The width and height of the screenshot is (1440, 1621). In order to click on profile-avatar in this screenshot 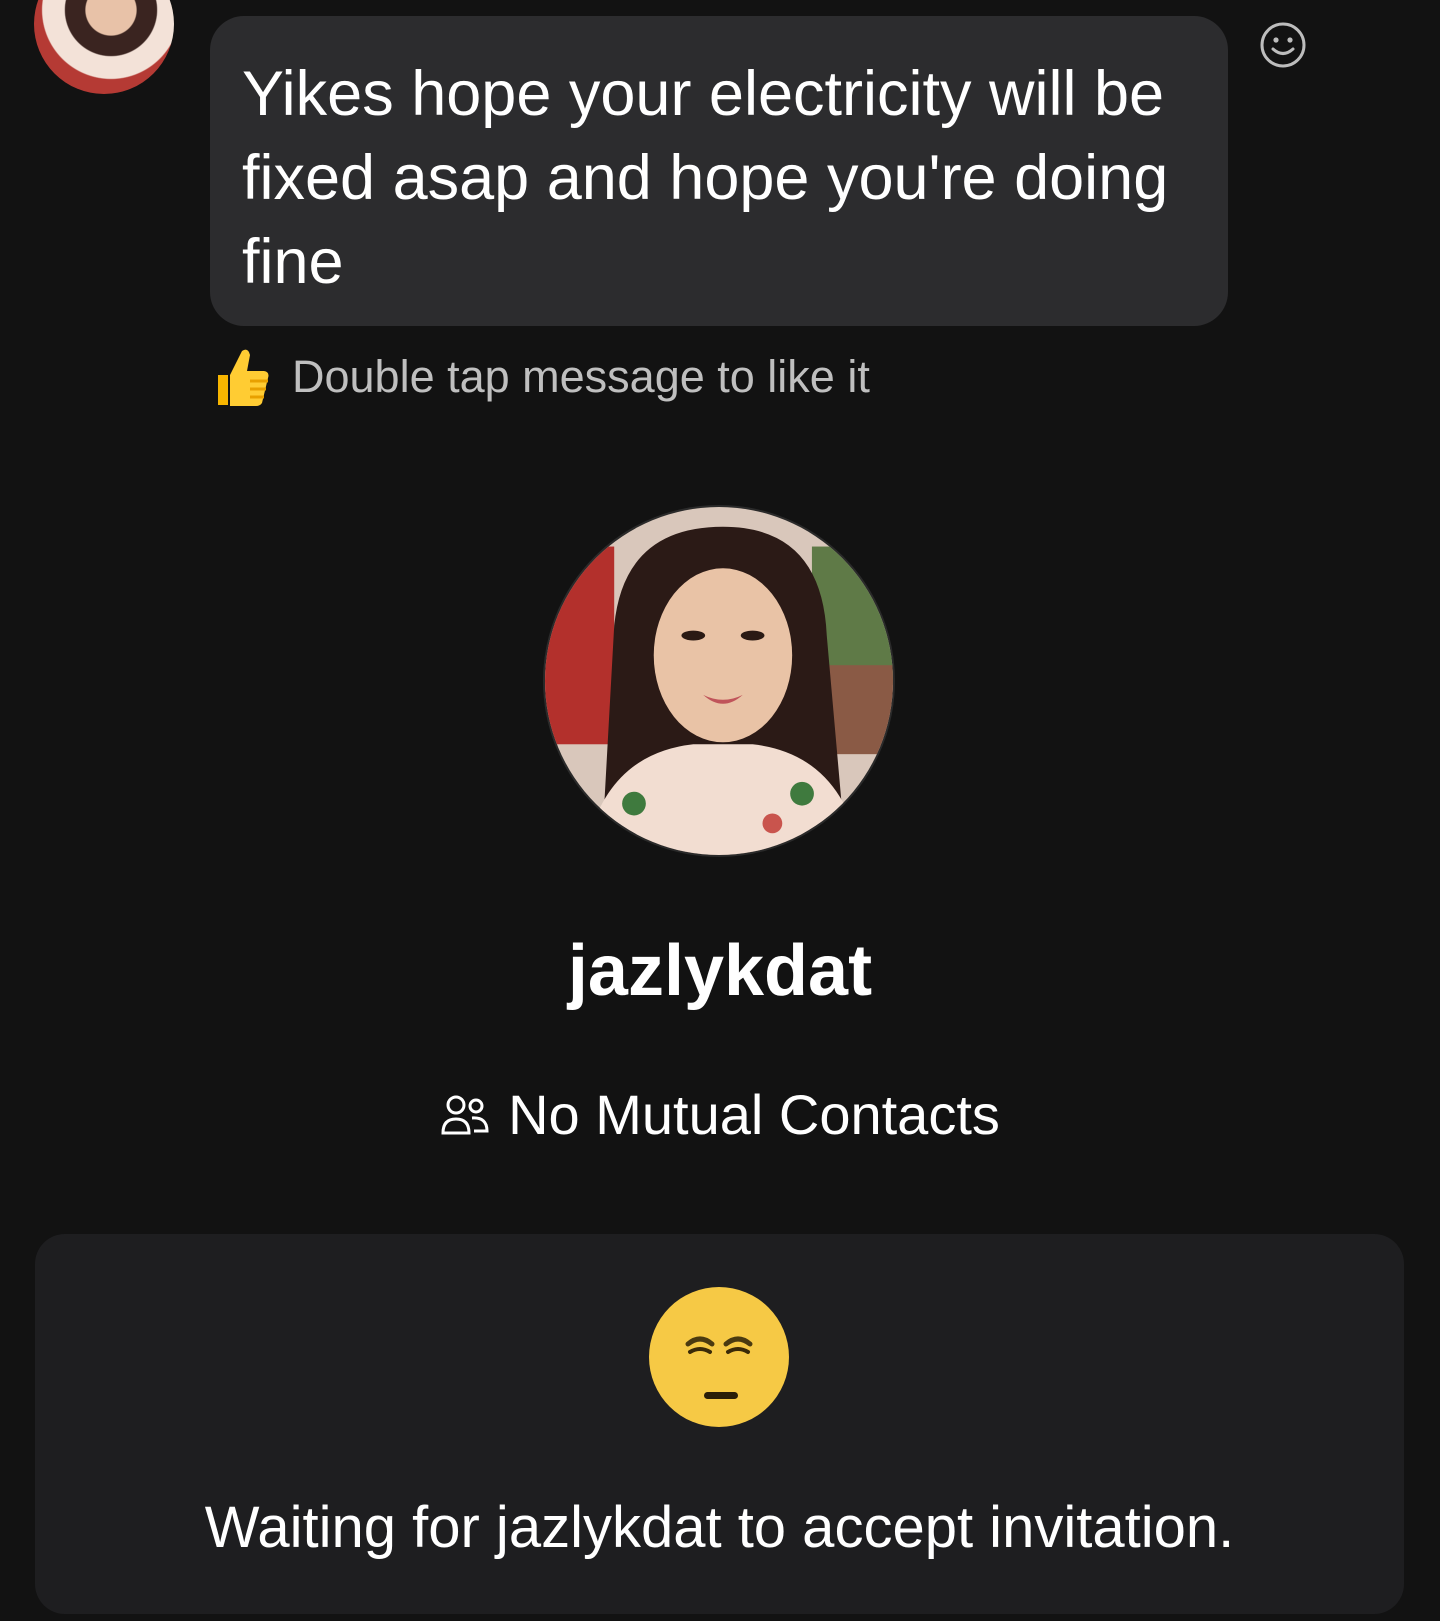, I will do `click(719, 681)`.